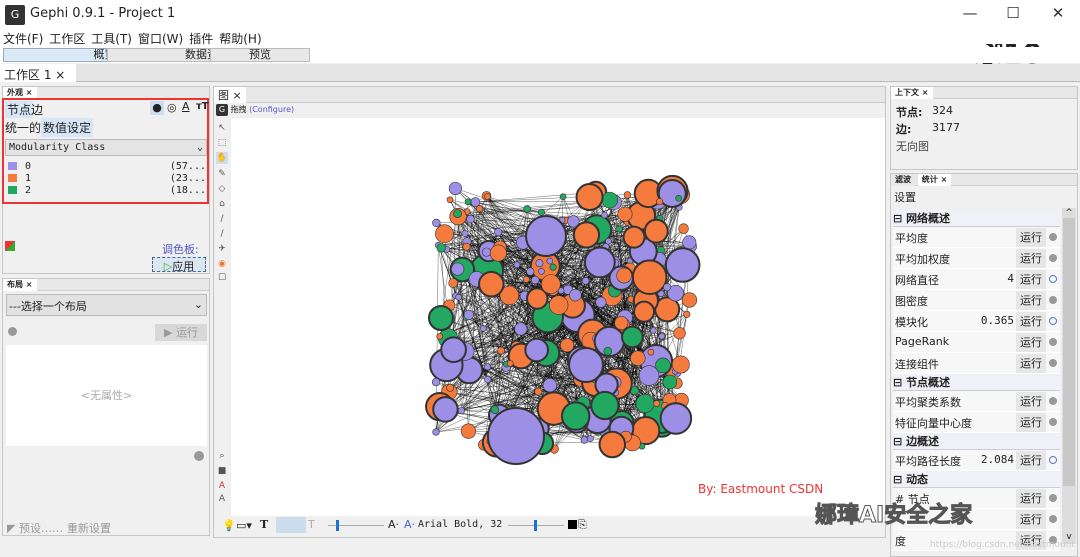 Image resolution: width=1080 pixels, height=557 pixels. What do you see at coordinates (582, 525) in the screenshot?
I see `settings-icon: ⎘` at bounding box center [582, 525].